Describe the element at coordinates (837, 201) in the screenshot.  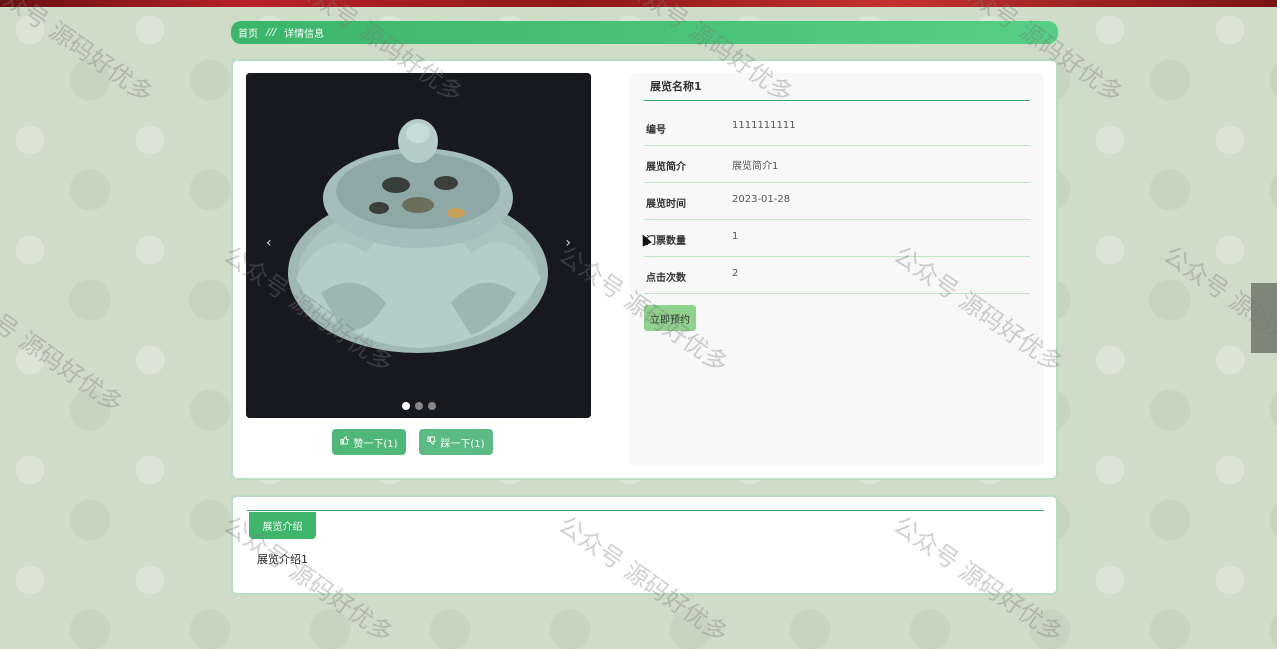
I see `info-row-time: 展览时间 2023-01-28` at that location.